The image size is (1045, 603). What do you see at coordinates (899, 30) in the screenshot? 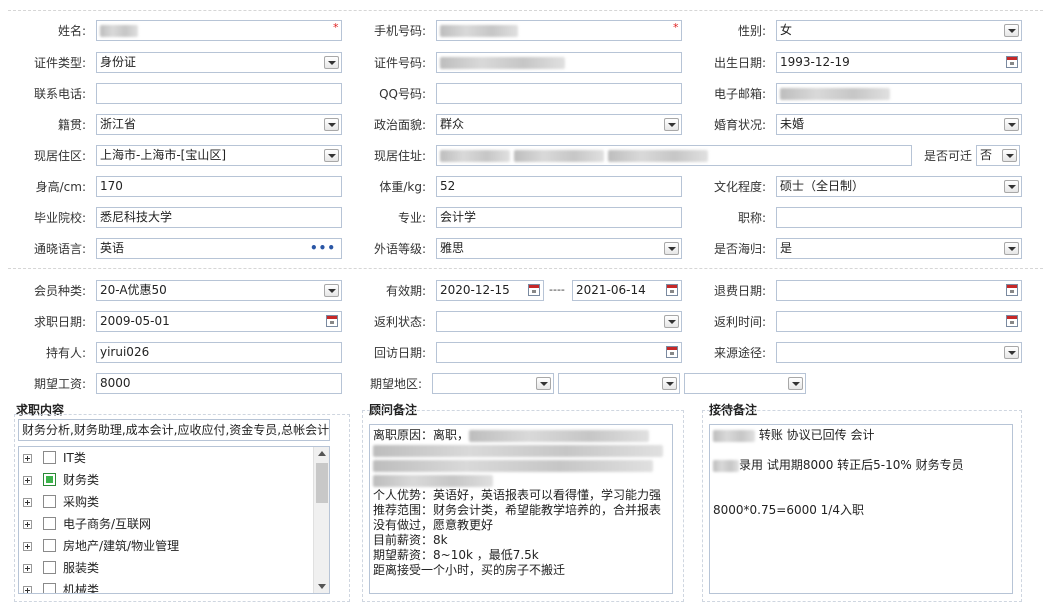
I see `gender-select: 女` at bounding box center [899, 30].